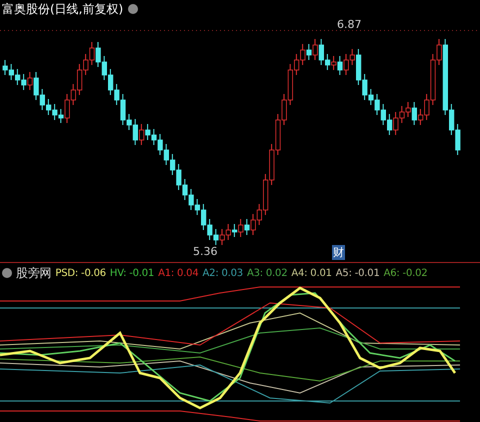 This screenshot has height=422, width=480. What do you see at coordinates (205, 251) in the screenshot?
I see `price-label: 5.36` at bounding box center [205, 251].